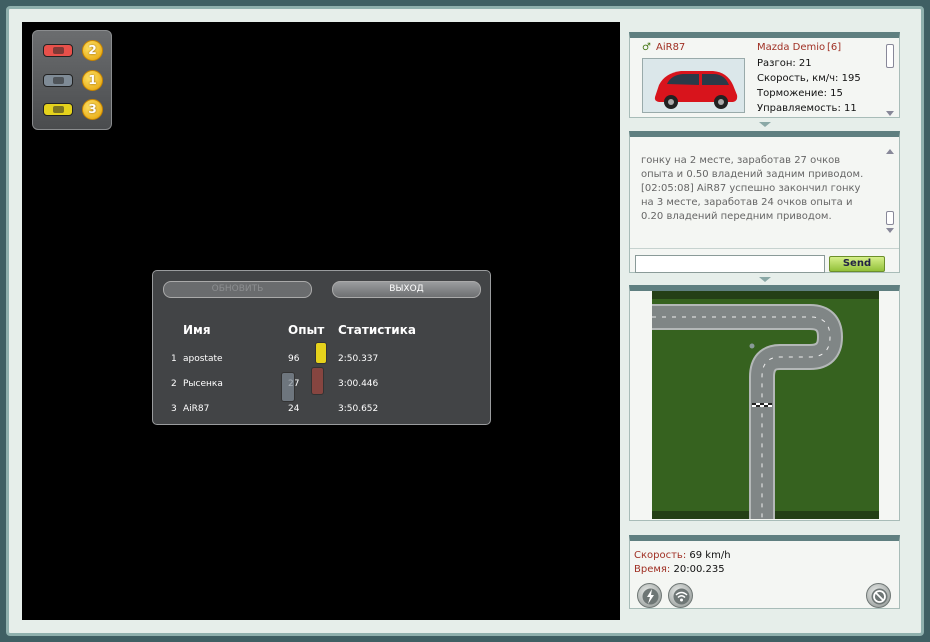  What do you see at coordinates (321, 353) in the screenshot?
I see `yellow-car-sprite` at bounding box center [321, 353].